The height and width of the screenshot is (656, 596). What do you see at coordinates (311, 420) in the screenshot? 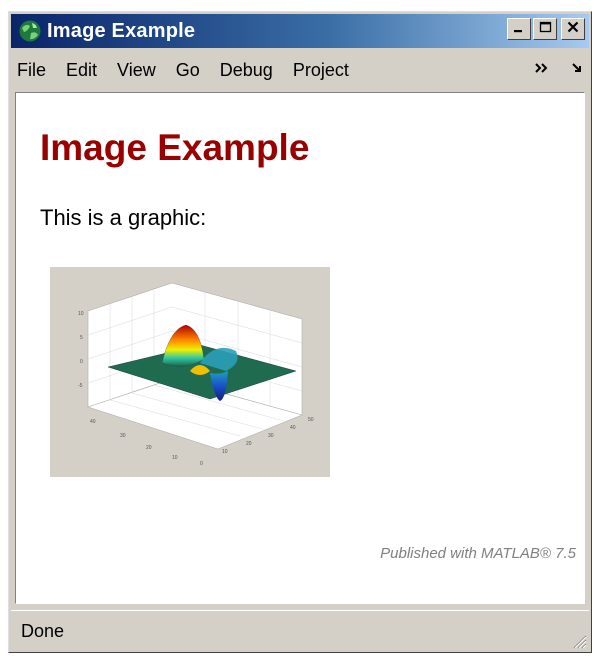
I see `svg-text: 50` at bounding box center [311, 420].